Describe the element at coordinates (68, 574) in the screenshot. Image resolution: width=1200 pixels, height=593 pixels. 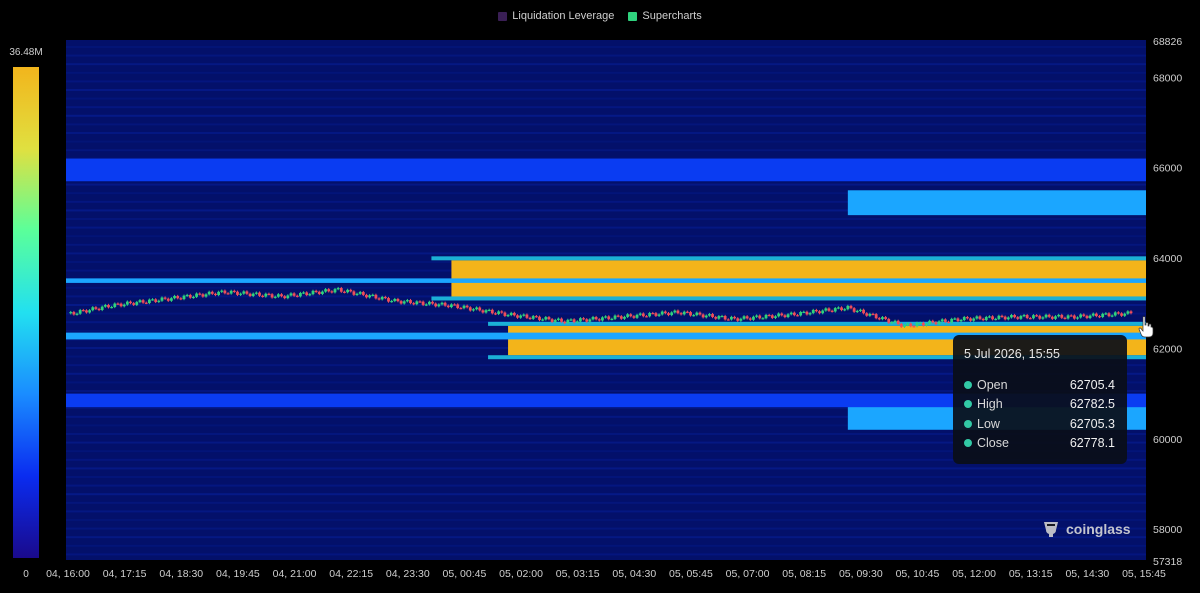
I see `x-tick-label: 04, 16:00` at that location.